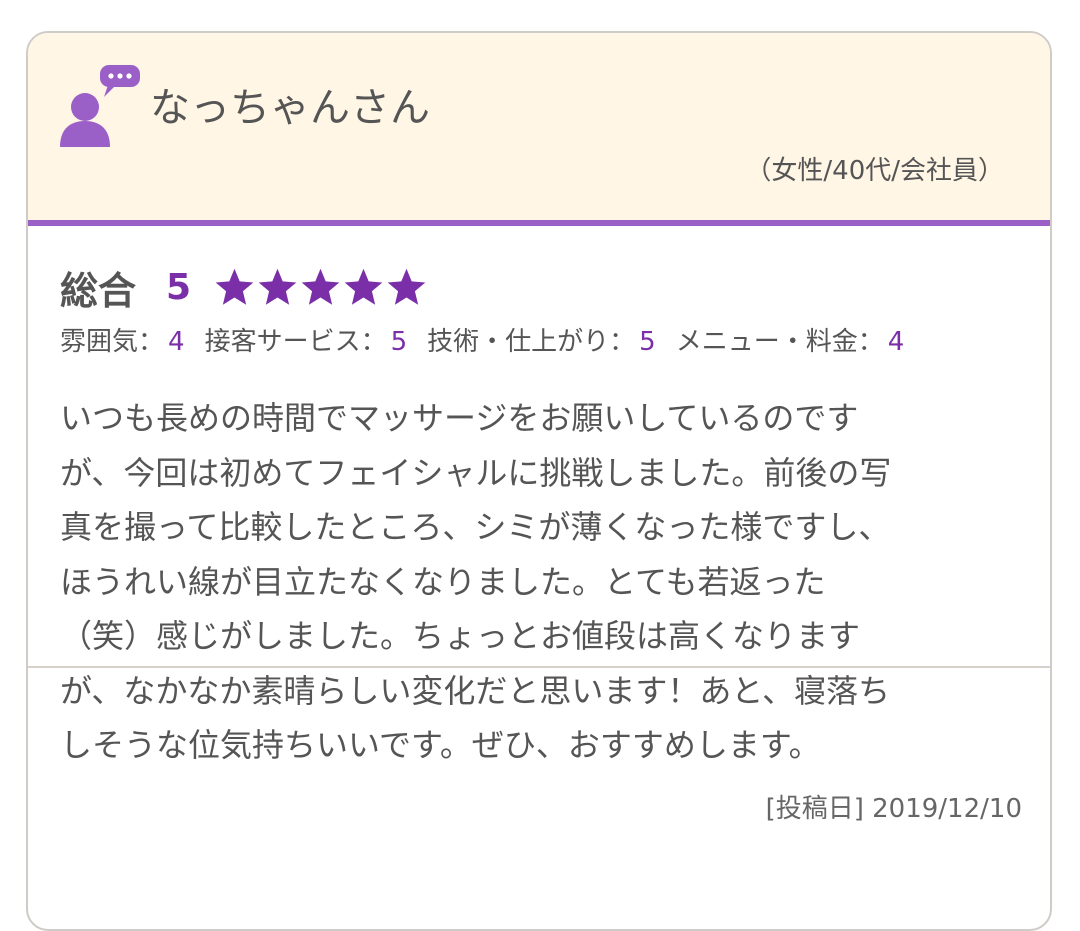  Describe the element at coordinates (460, 636) in the screenshot. I see `review-line: （笑）感じがしました。ちょっとお値段は高くなります` at that location.